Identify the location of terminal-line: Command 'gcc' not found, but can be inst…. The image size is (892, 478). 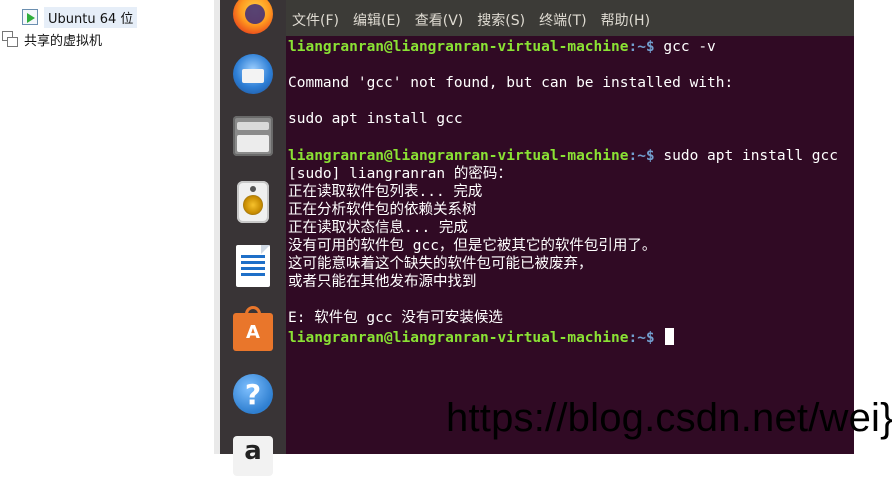
(511, 83).